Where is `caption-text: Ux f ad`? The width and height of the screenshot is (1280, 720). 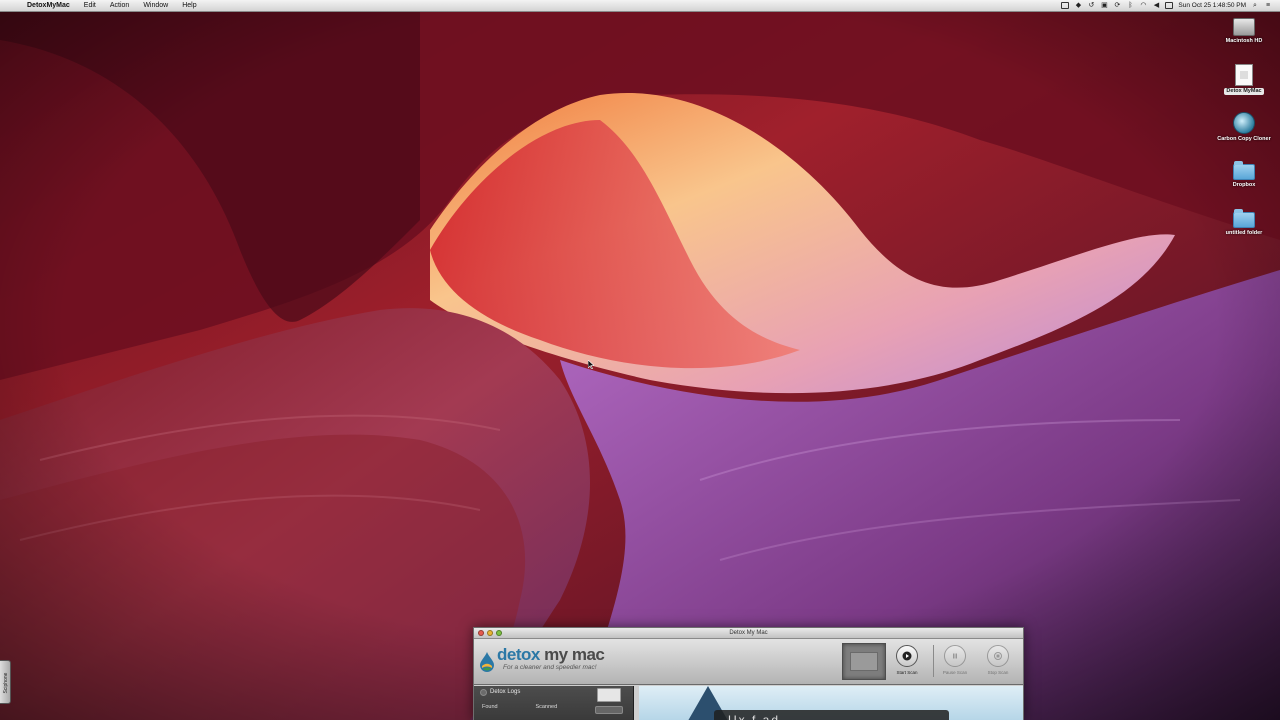
caption-text: Ux f ad is located at coordinates (754, 716).